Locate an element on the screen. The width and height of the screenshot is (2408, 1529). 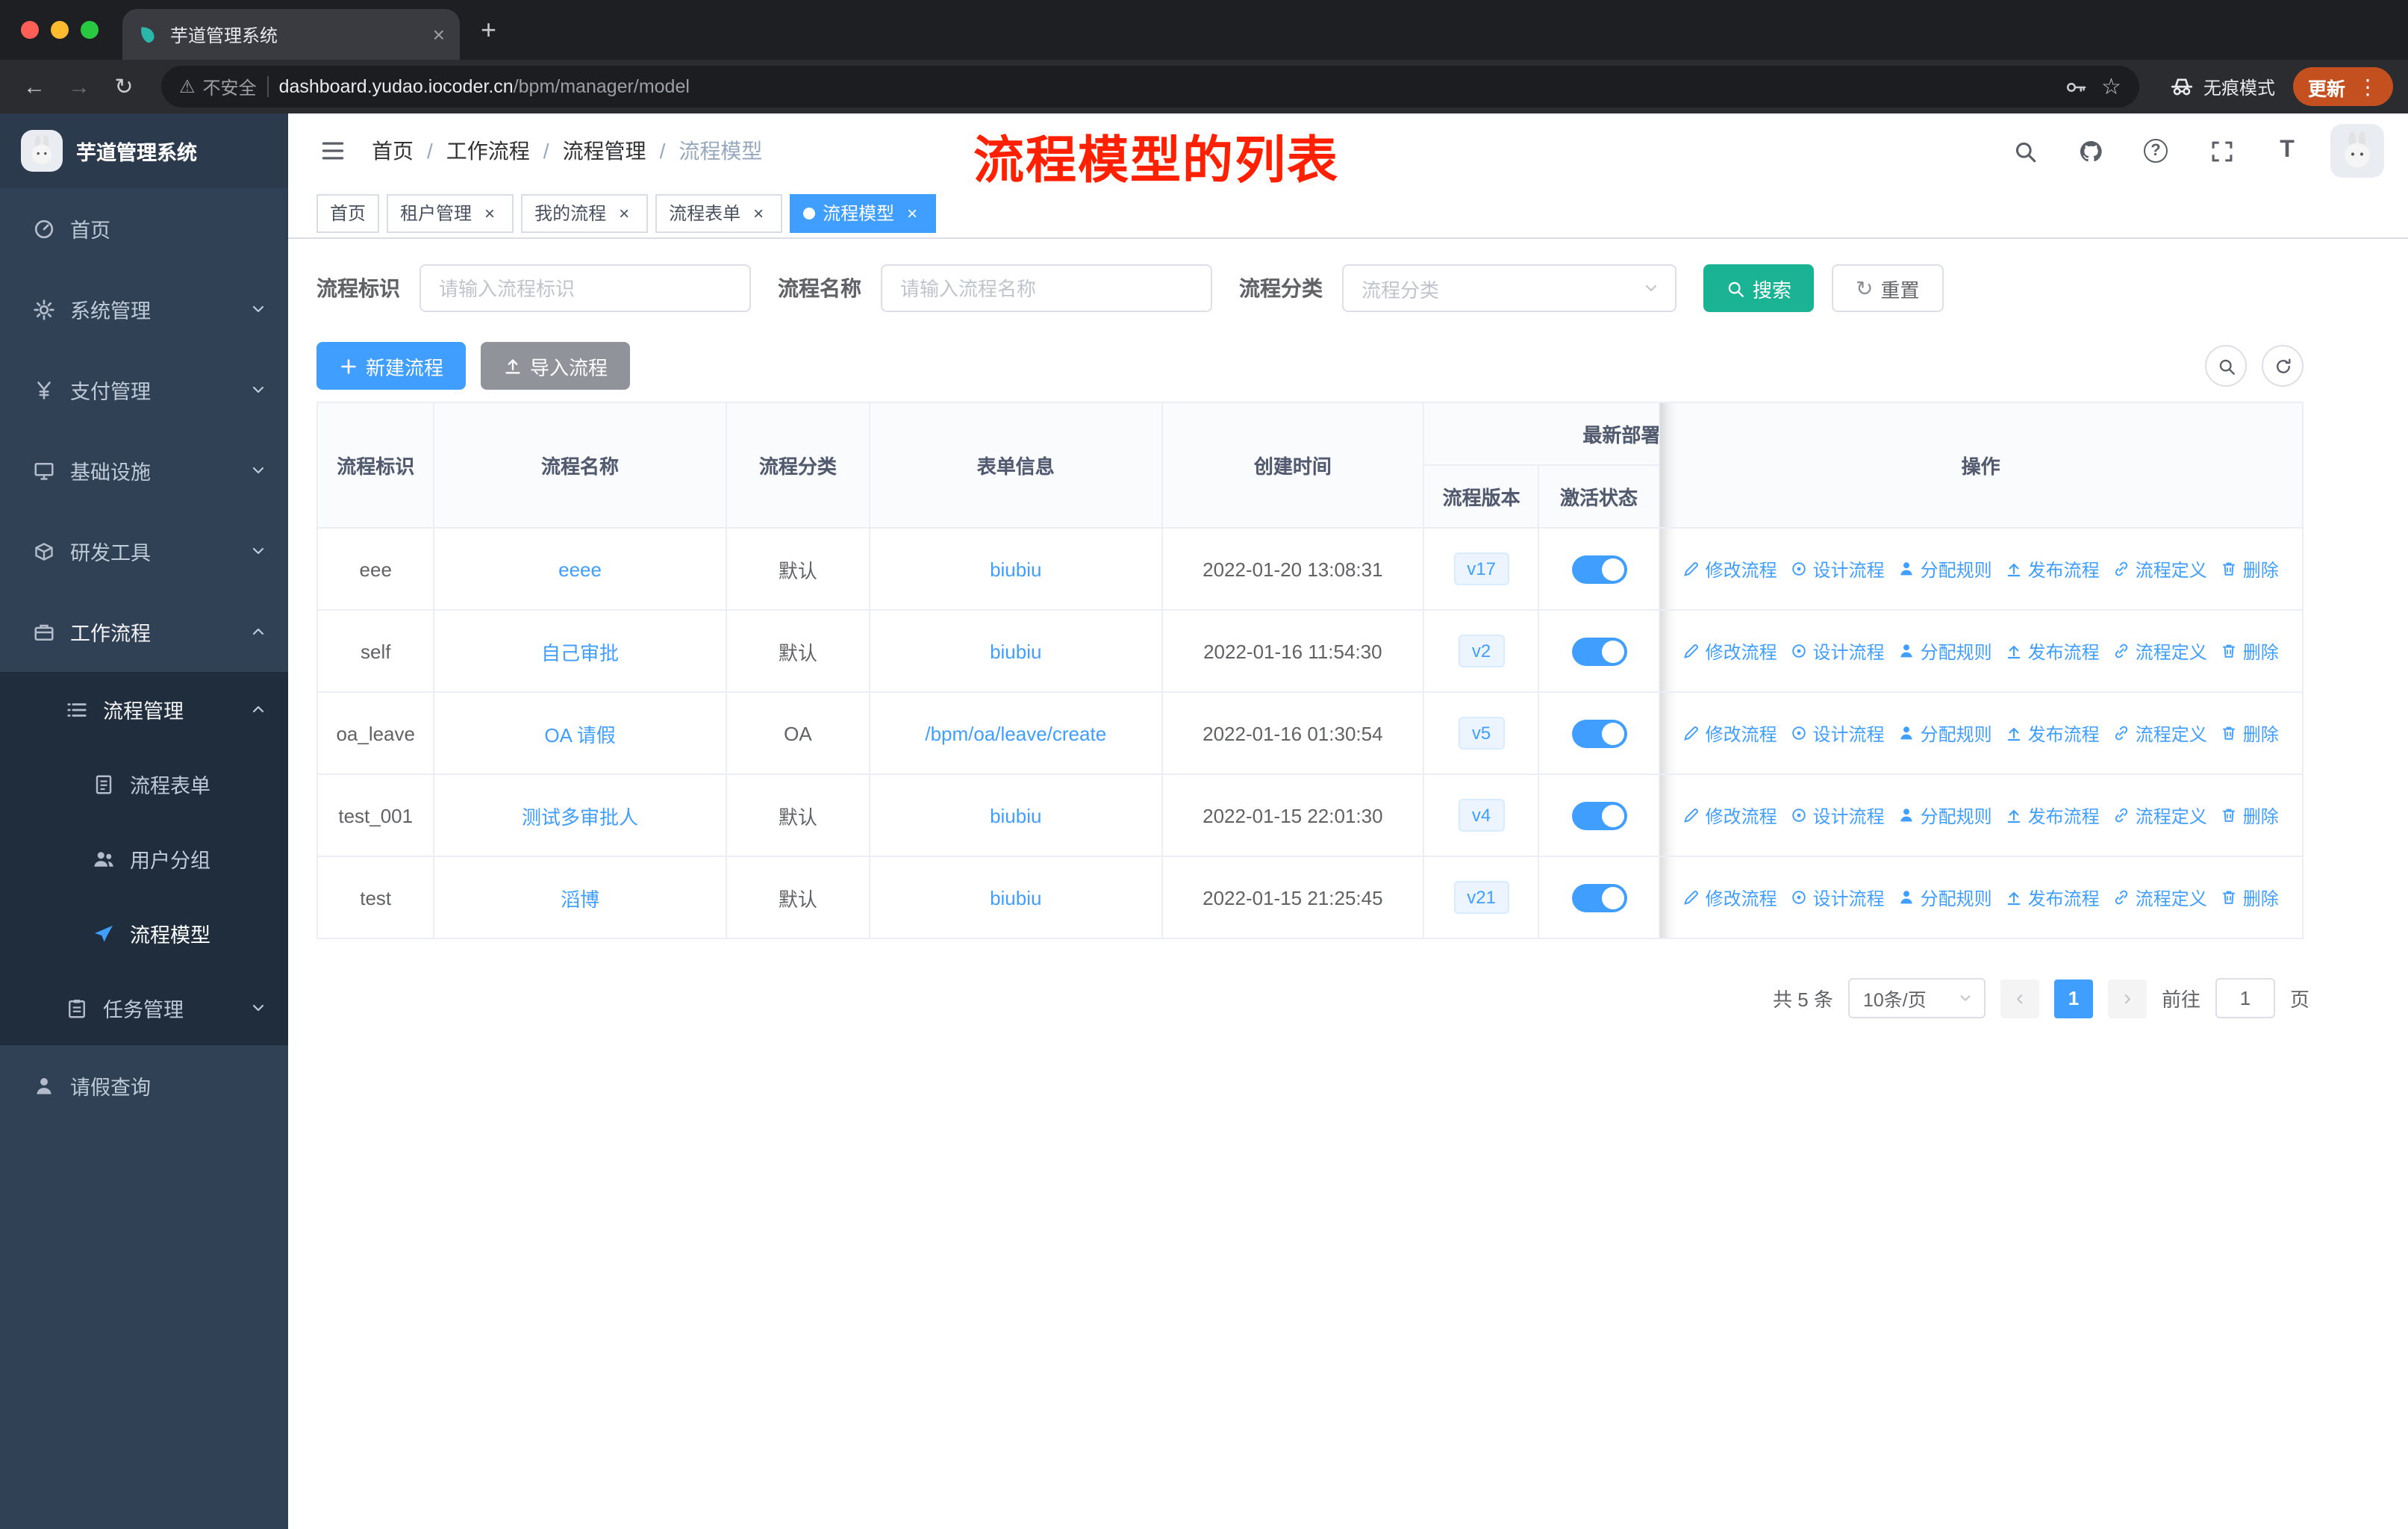
reload-button: ↻ is located at coordinates (124, 86).